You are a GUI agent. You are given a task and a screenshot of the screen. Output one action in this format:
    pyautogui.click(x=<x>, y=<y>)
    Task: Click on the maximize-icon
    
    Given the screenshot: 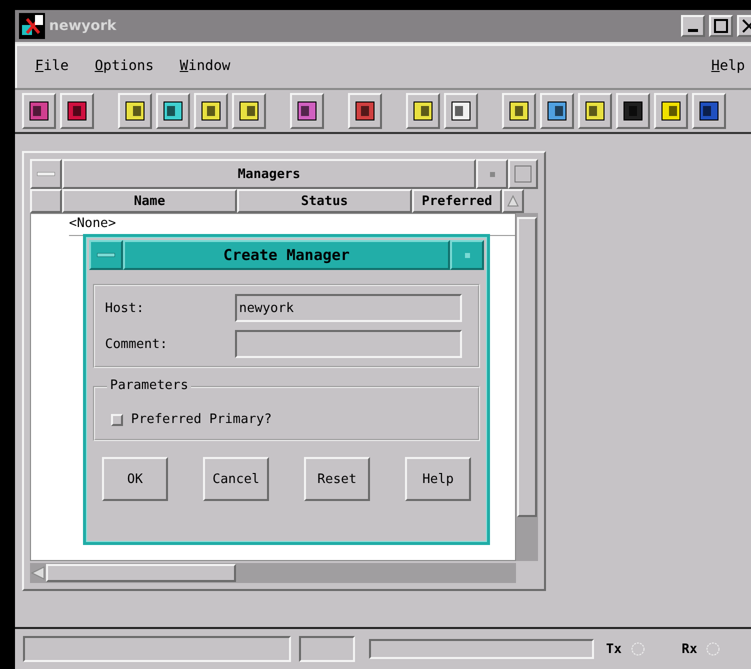 What is the action you would take?
    pyautogui.click(x=721, y=26)
    